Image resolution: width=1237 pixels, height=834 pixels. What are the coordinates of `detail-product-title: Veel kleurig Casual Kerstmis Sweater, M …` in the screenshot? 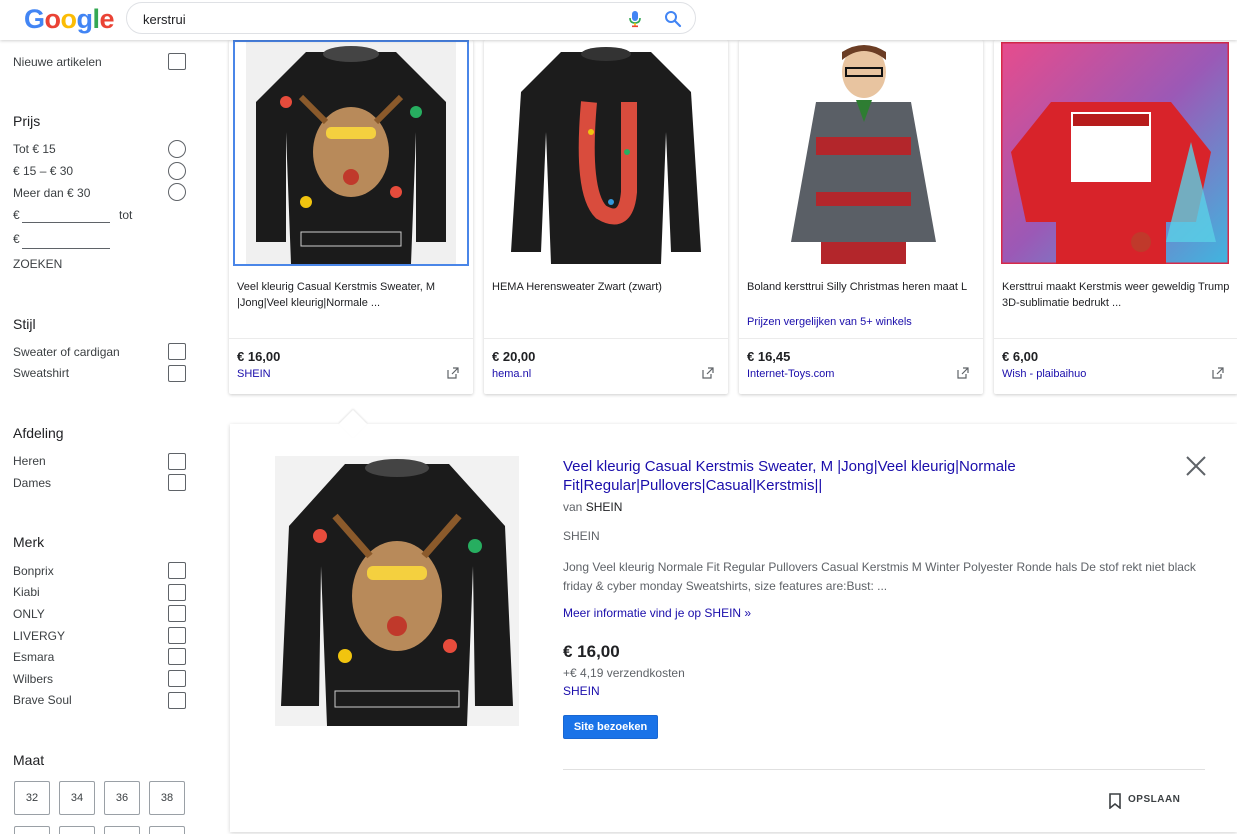 It's located at (833, 476).